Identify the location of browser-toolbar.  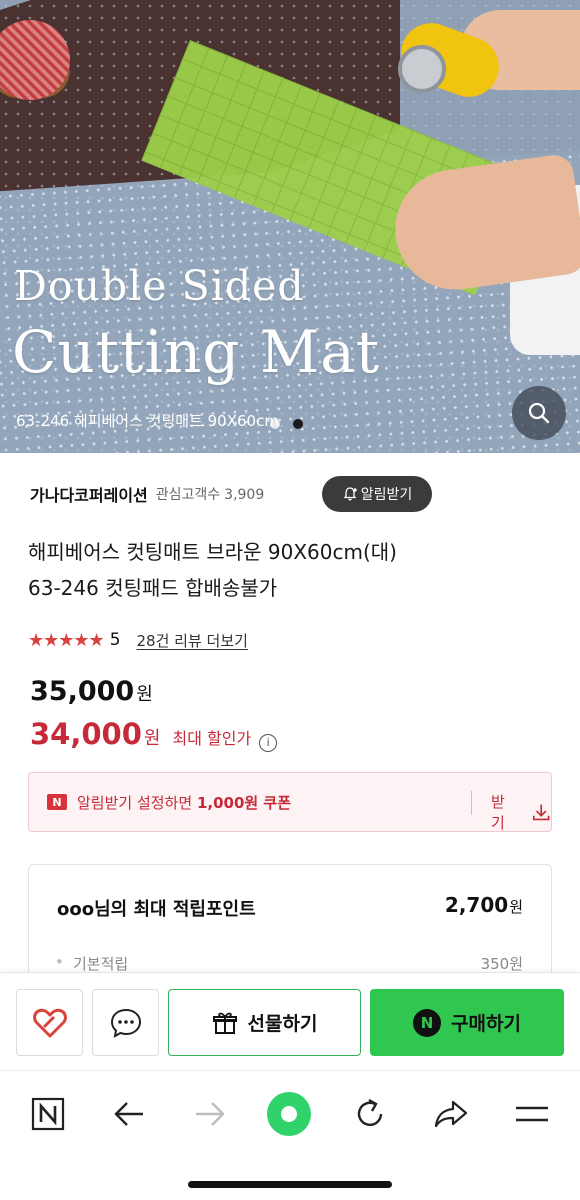
(290, 1135).